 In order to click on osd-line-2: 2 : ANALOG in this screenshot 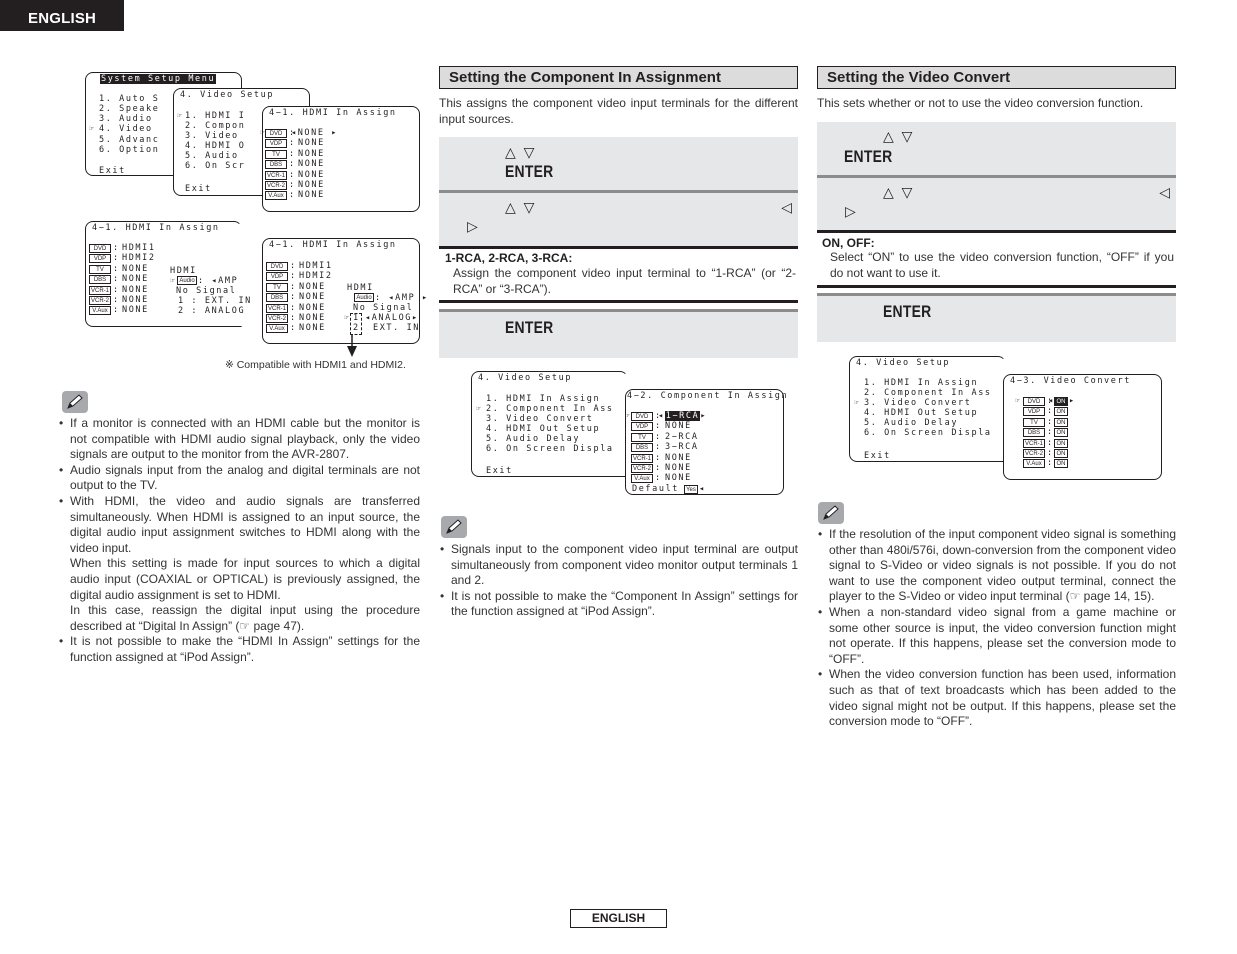, I will do `click(212, 311)`.